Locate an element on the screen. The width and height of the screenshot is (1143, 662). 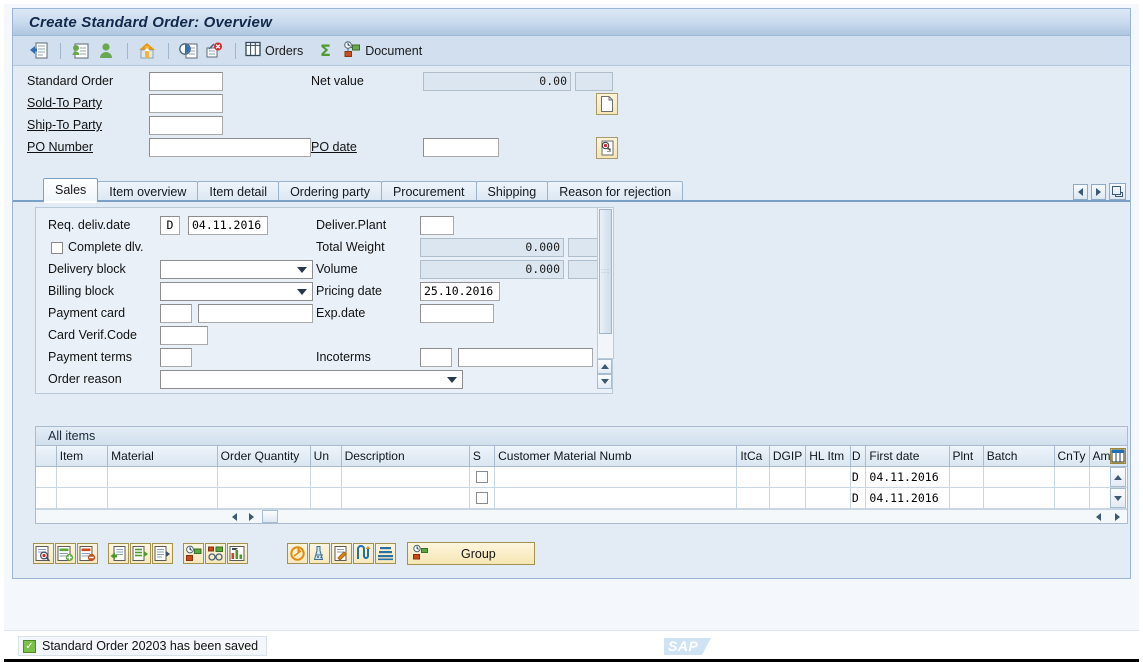
cell-order-quantity is located at coordinates (264, 477).